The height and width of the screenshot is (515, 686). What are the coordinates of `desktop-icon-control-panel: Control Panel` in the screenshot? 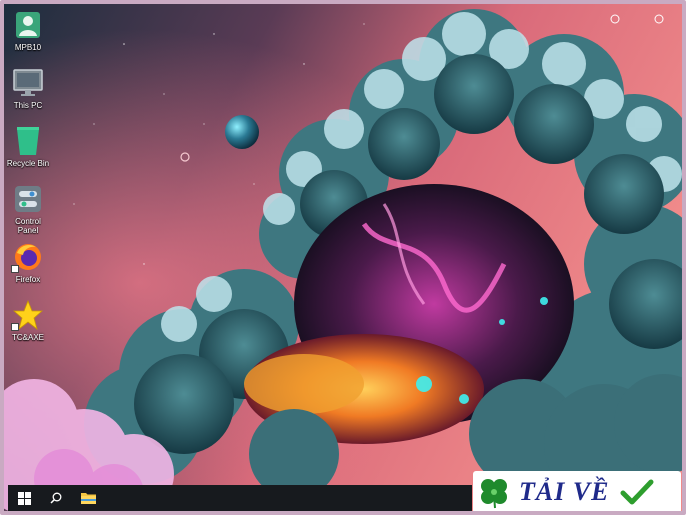 It's located at (28, 209).